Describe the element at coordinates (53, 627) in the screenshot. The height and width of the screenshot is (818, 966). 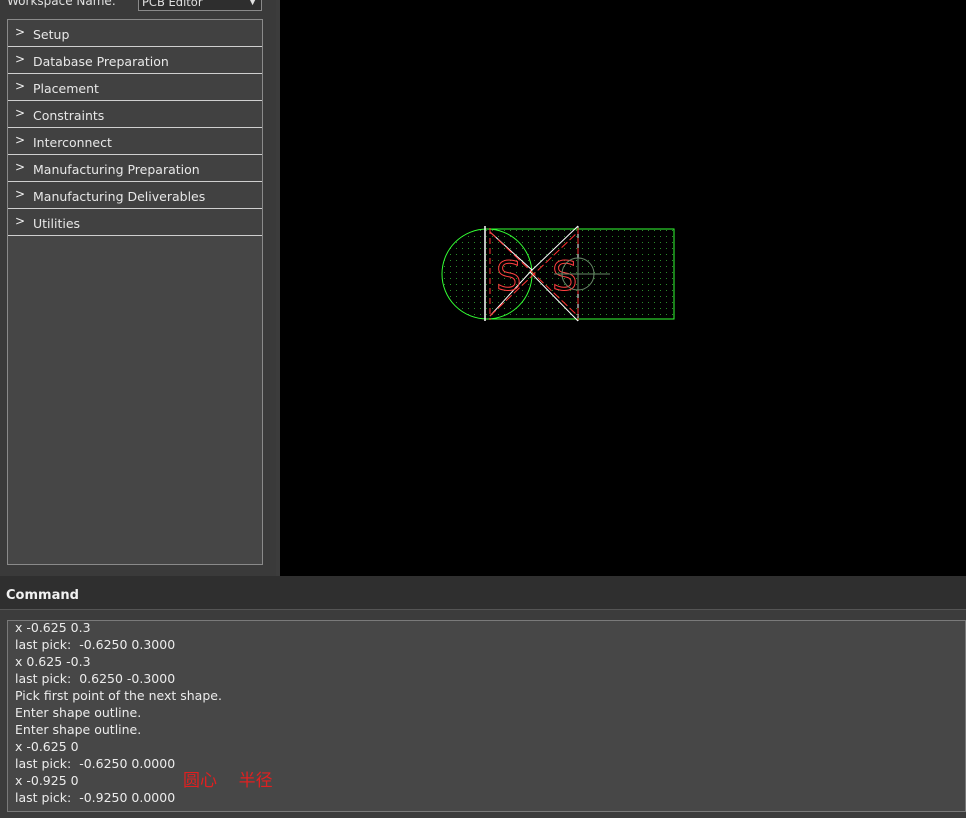
I see `command-line: x -0.625 0.3` at that location.